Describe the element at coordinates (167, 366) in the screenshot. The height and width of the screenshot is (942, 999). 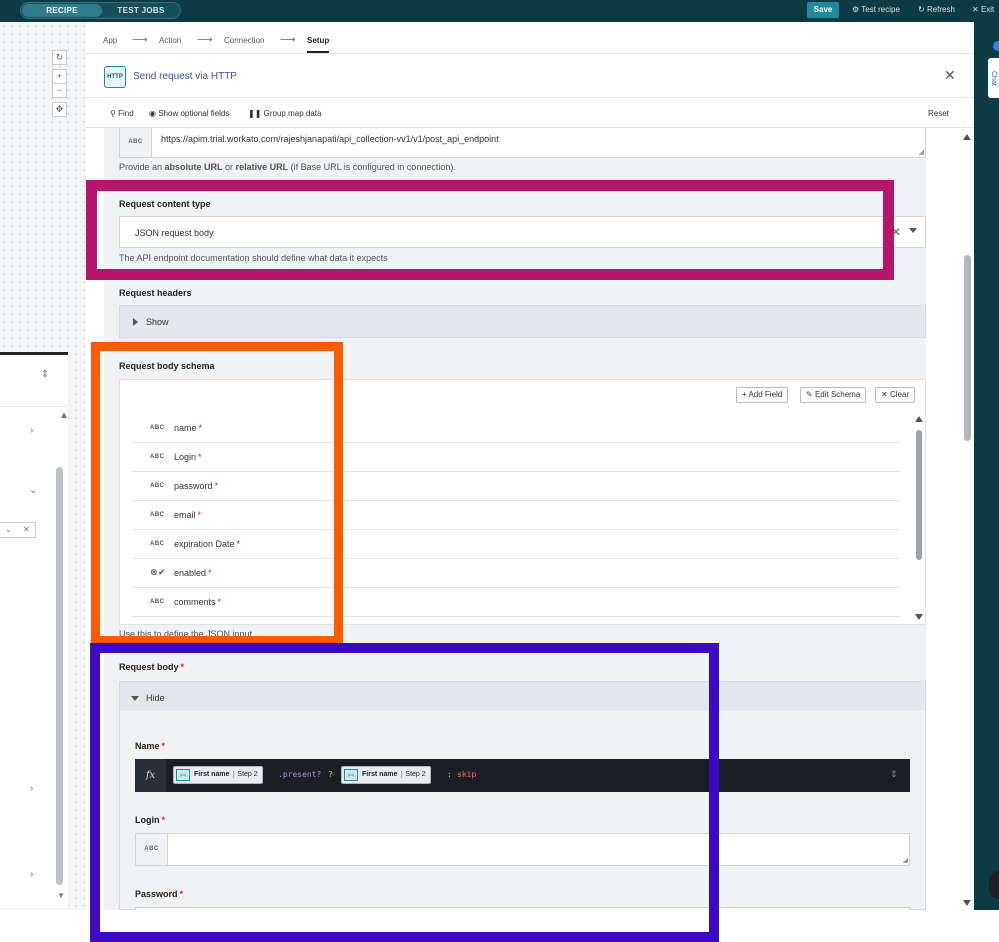
I see `schema-label: Request body schema` at that location.